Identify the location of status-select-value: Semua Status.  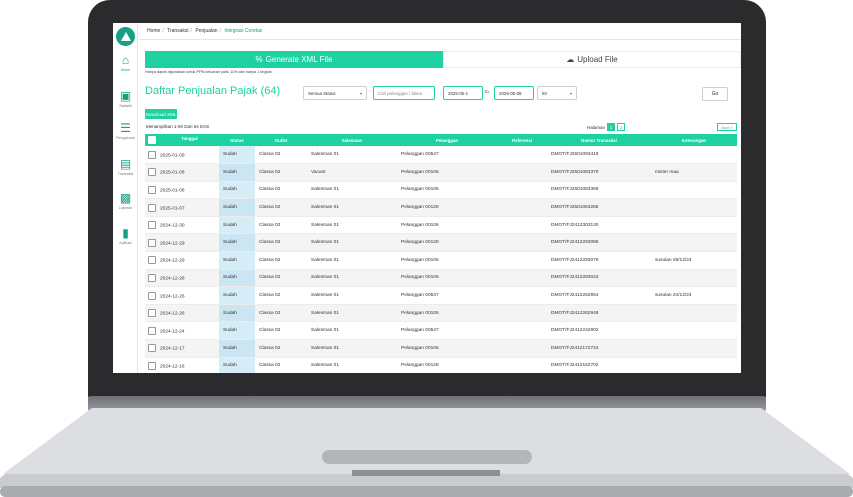
(322, 93).